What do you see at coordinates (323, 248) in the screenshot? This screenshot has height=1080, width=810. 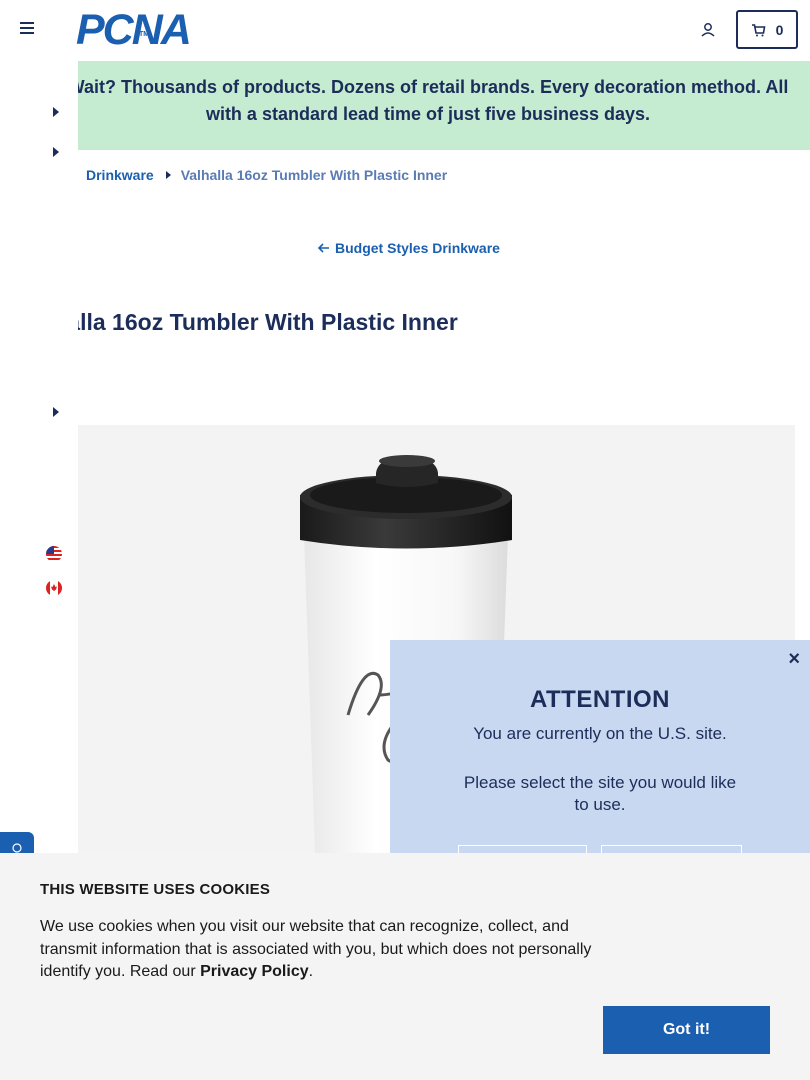 I see `arrow-left-icon` at bounding box center [323, 248].